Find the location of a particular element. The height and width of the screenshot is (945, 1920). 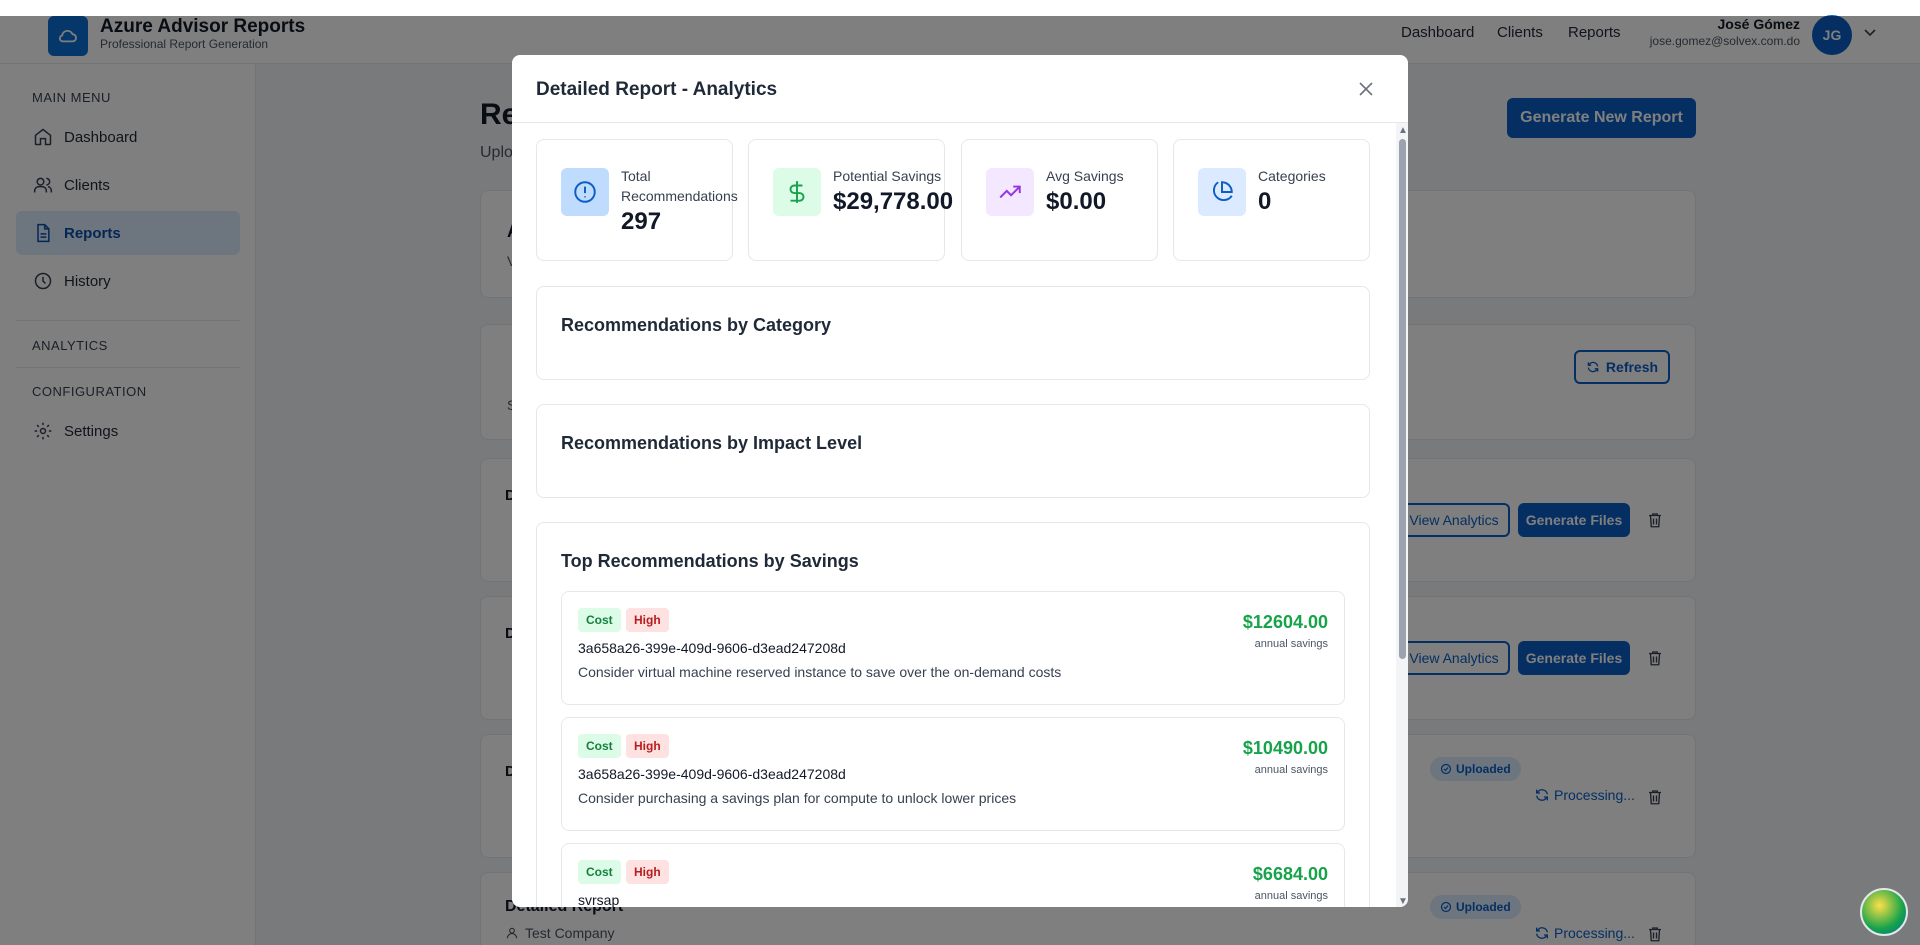

savings-amount: $6684.00 is located at coordinates (1290, 874).